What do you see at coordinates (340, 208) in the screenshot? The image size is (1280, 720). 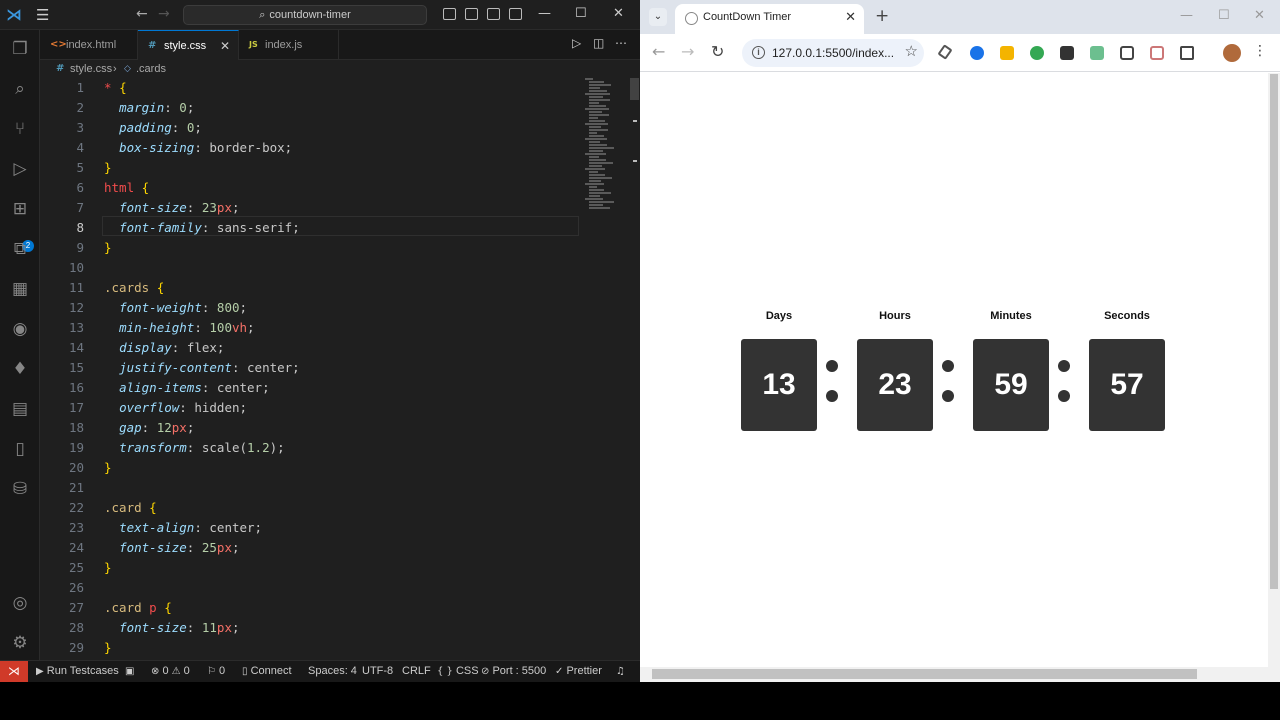 I see `code-line: 7 font-size: 23px;` at bounding box center [340, 208].